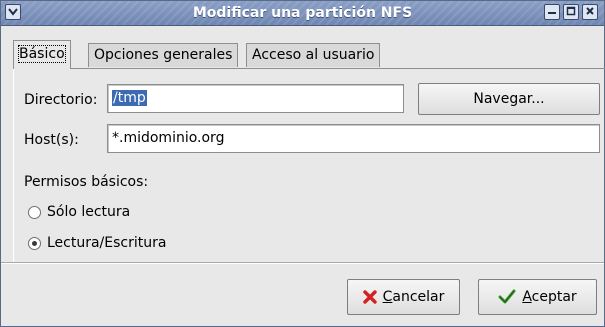  What do you see at coordinates (168, 138) in the screenshot?
I see `hosts-value: *.midominio.org` at bounding box center [168, 138].